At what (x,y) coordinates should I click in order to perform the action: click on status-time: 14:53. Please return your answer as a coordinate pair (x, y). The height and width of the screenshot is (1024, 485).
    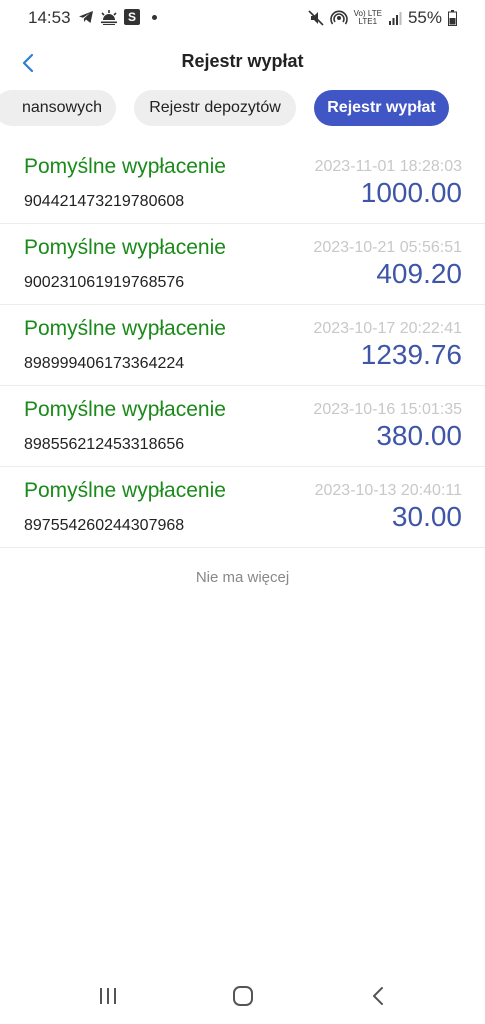
    Looking at the image, I should click on (49, 17).